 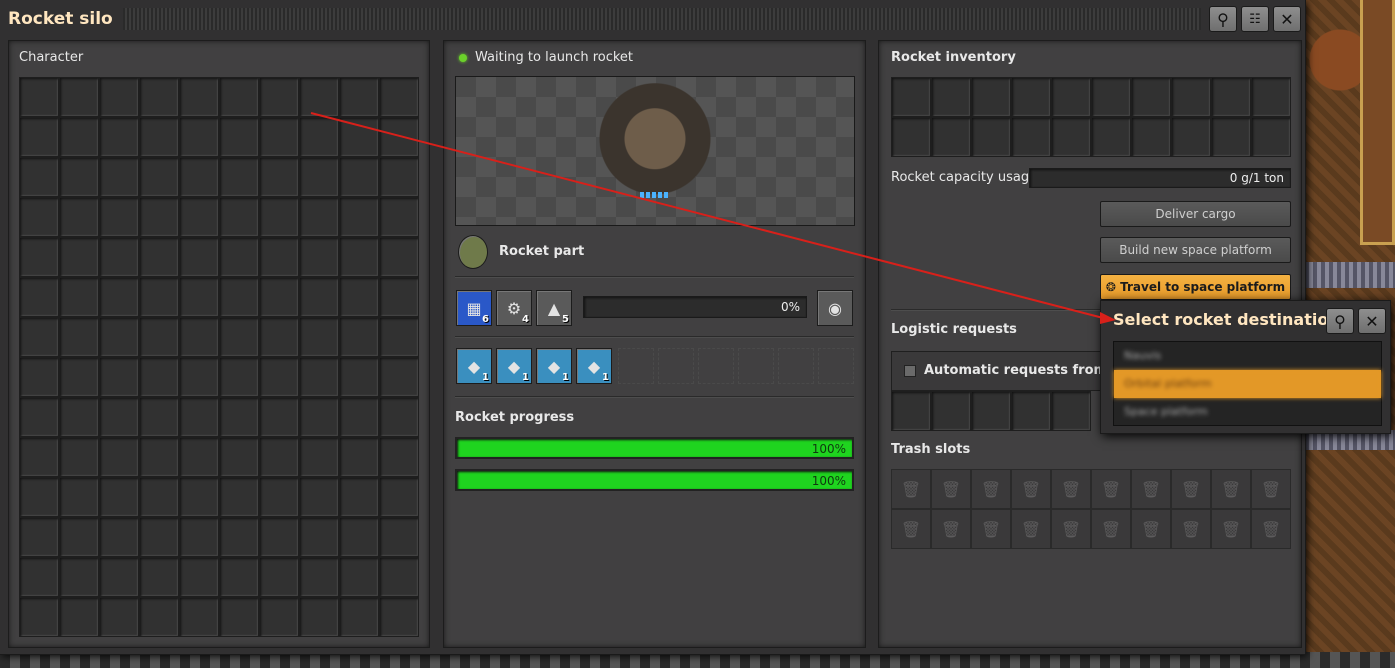 I want to click on travel-platform-button: ❂ Travel to space platform, so click(x=1195, y=287).